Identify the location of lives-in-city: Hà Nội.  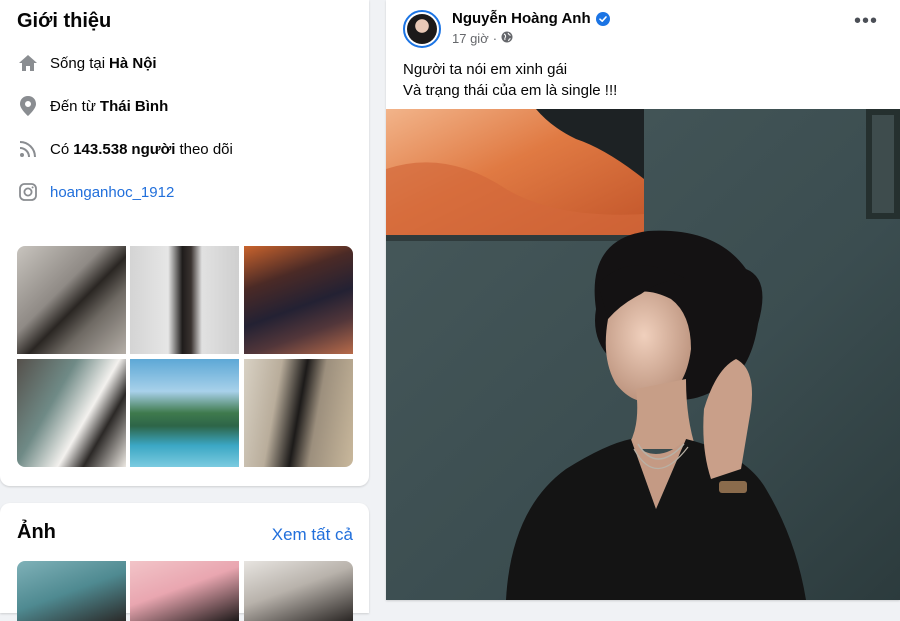
(133, 63).